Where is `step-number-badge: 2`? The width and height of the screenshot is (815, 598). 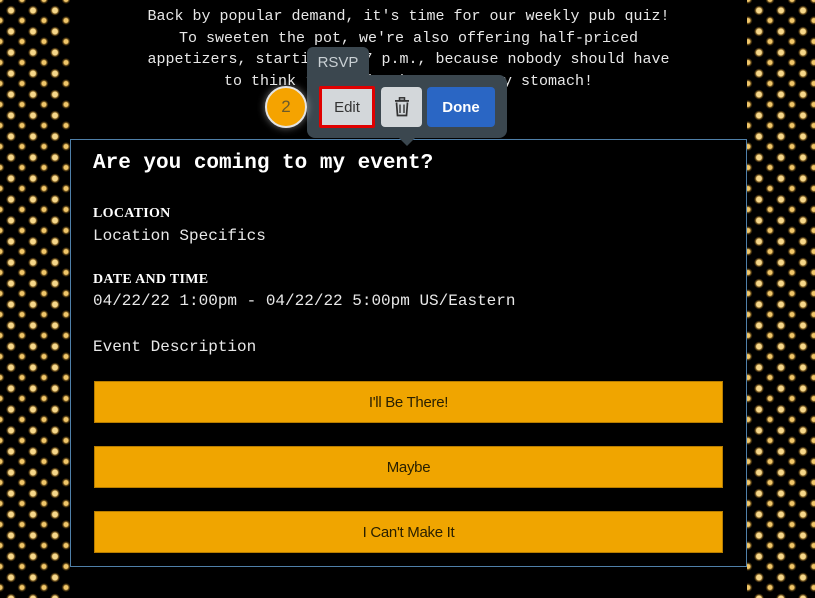 step-number-badge: 2 is located at coordinates (286, 107).